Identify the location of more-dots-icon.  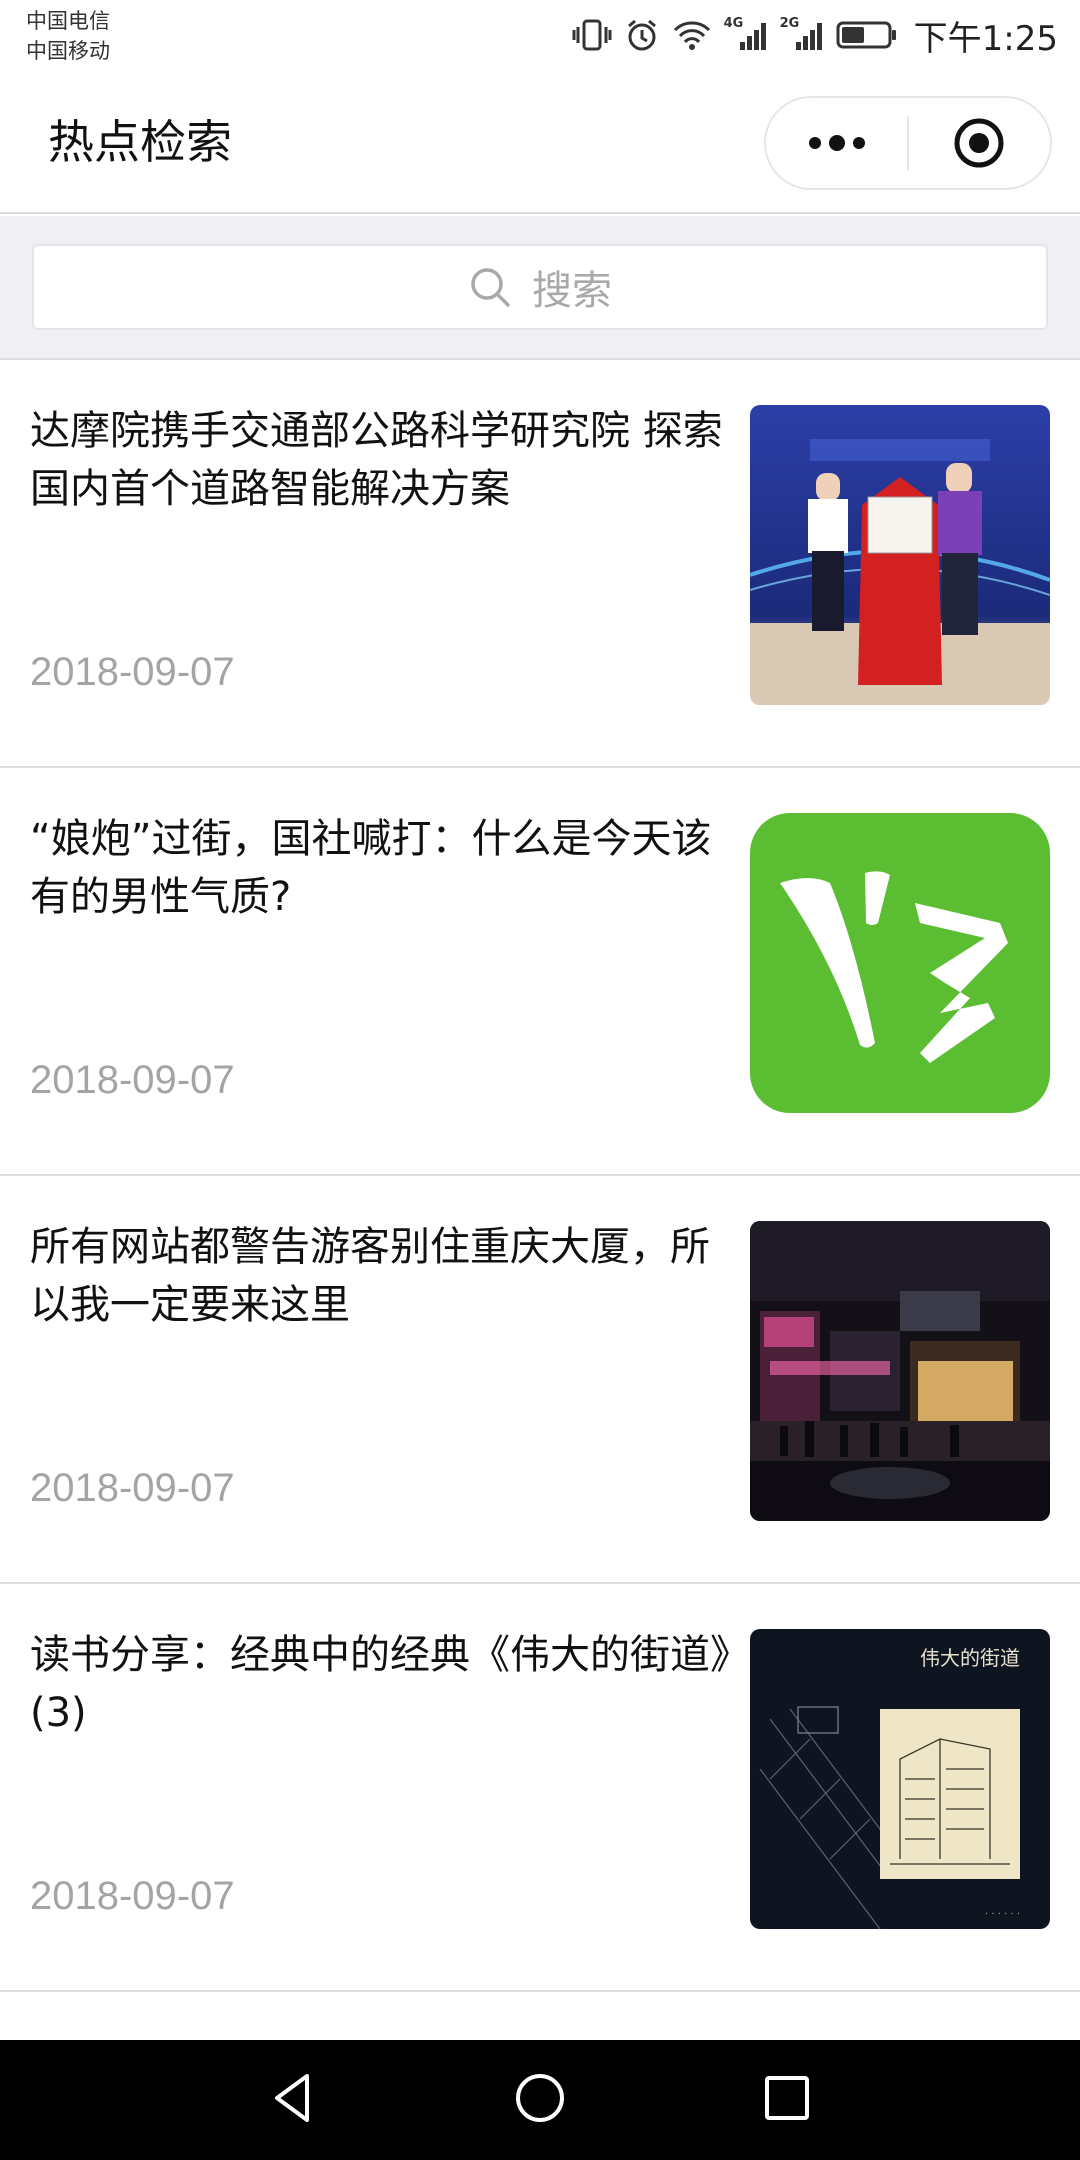
(836, 143).